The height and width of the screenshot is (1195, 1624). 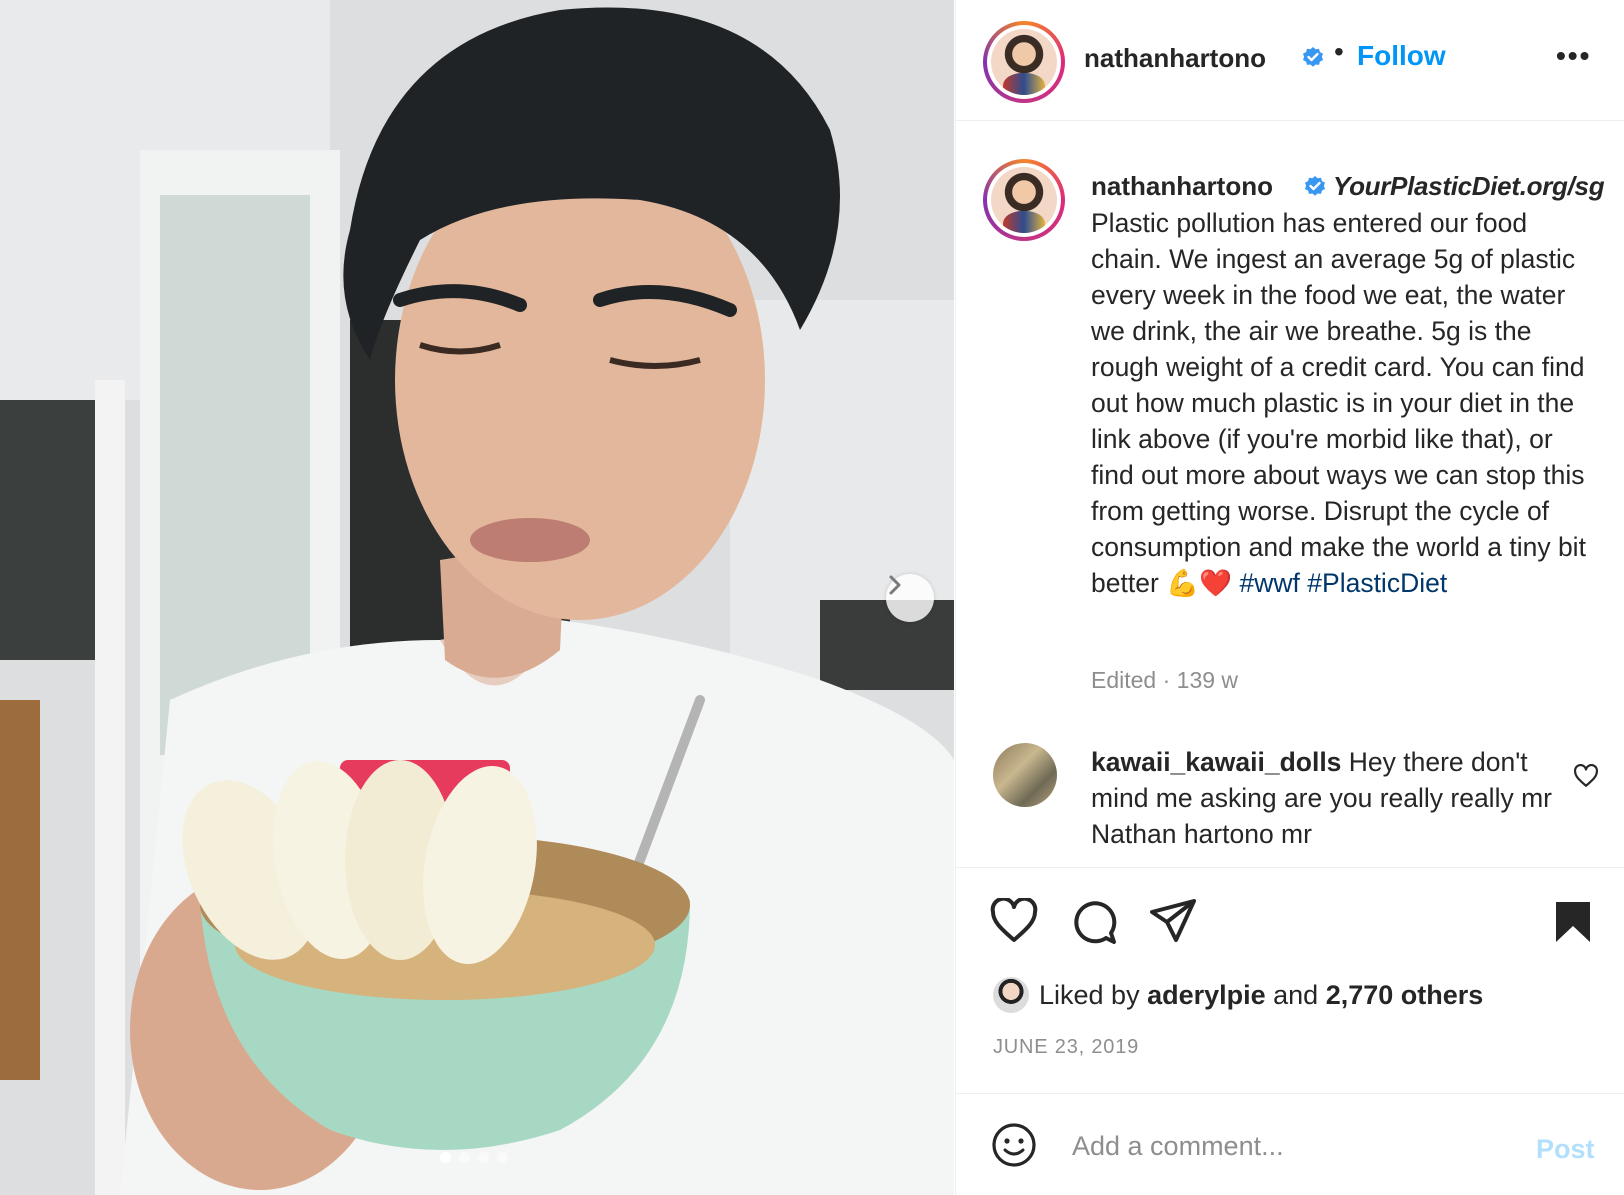 What do you see at coordinates (1024, 200) in the screenshot?
I see `caption-author-avatar` at bounding box center [1024, 200].